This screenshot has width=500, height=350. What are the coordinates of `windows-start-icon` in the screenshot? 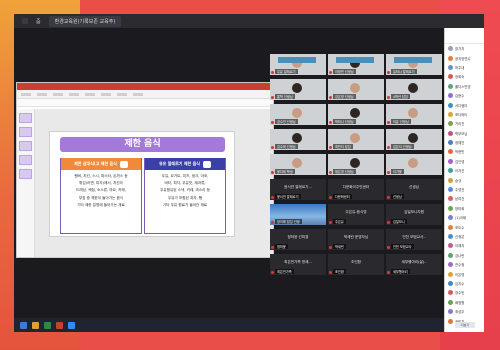 It's located at (23, 325).